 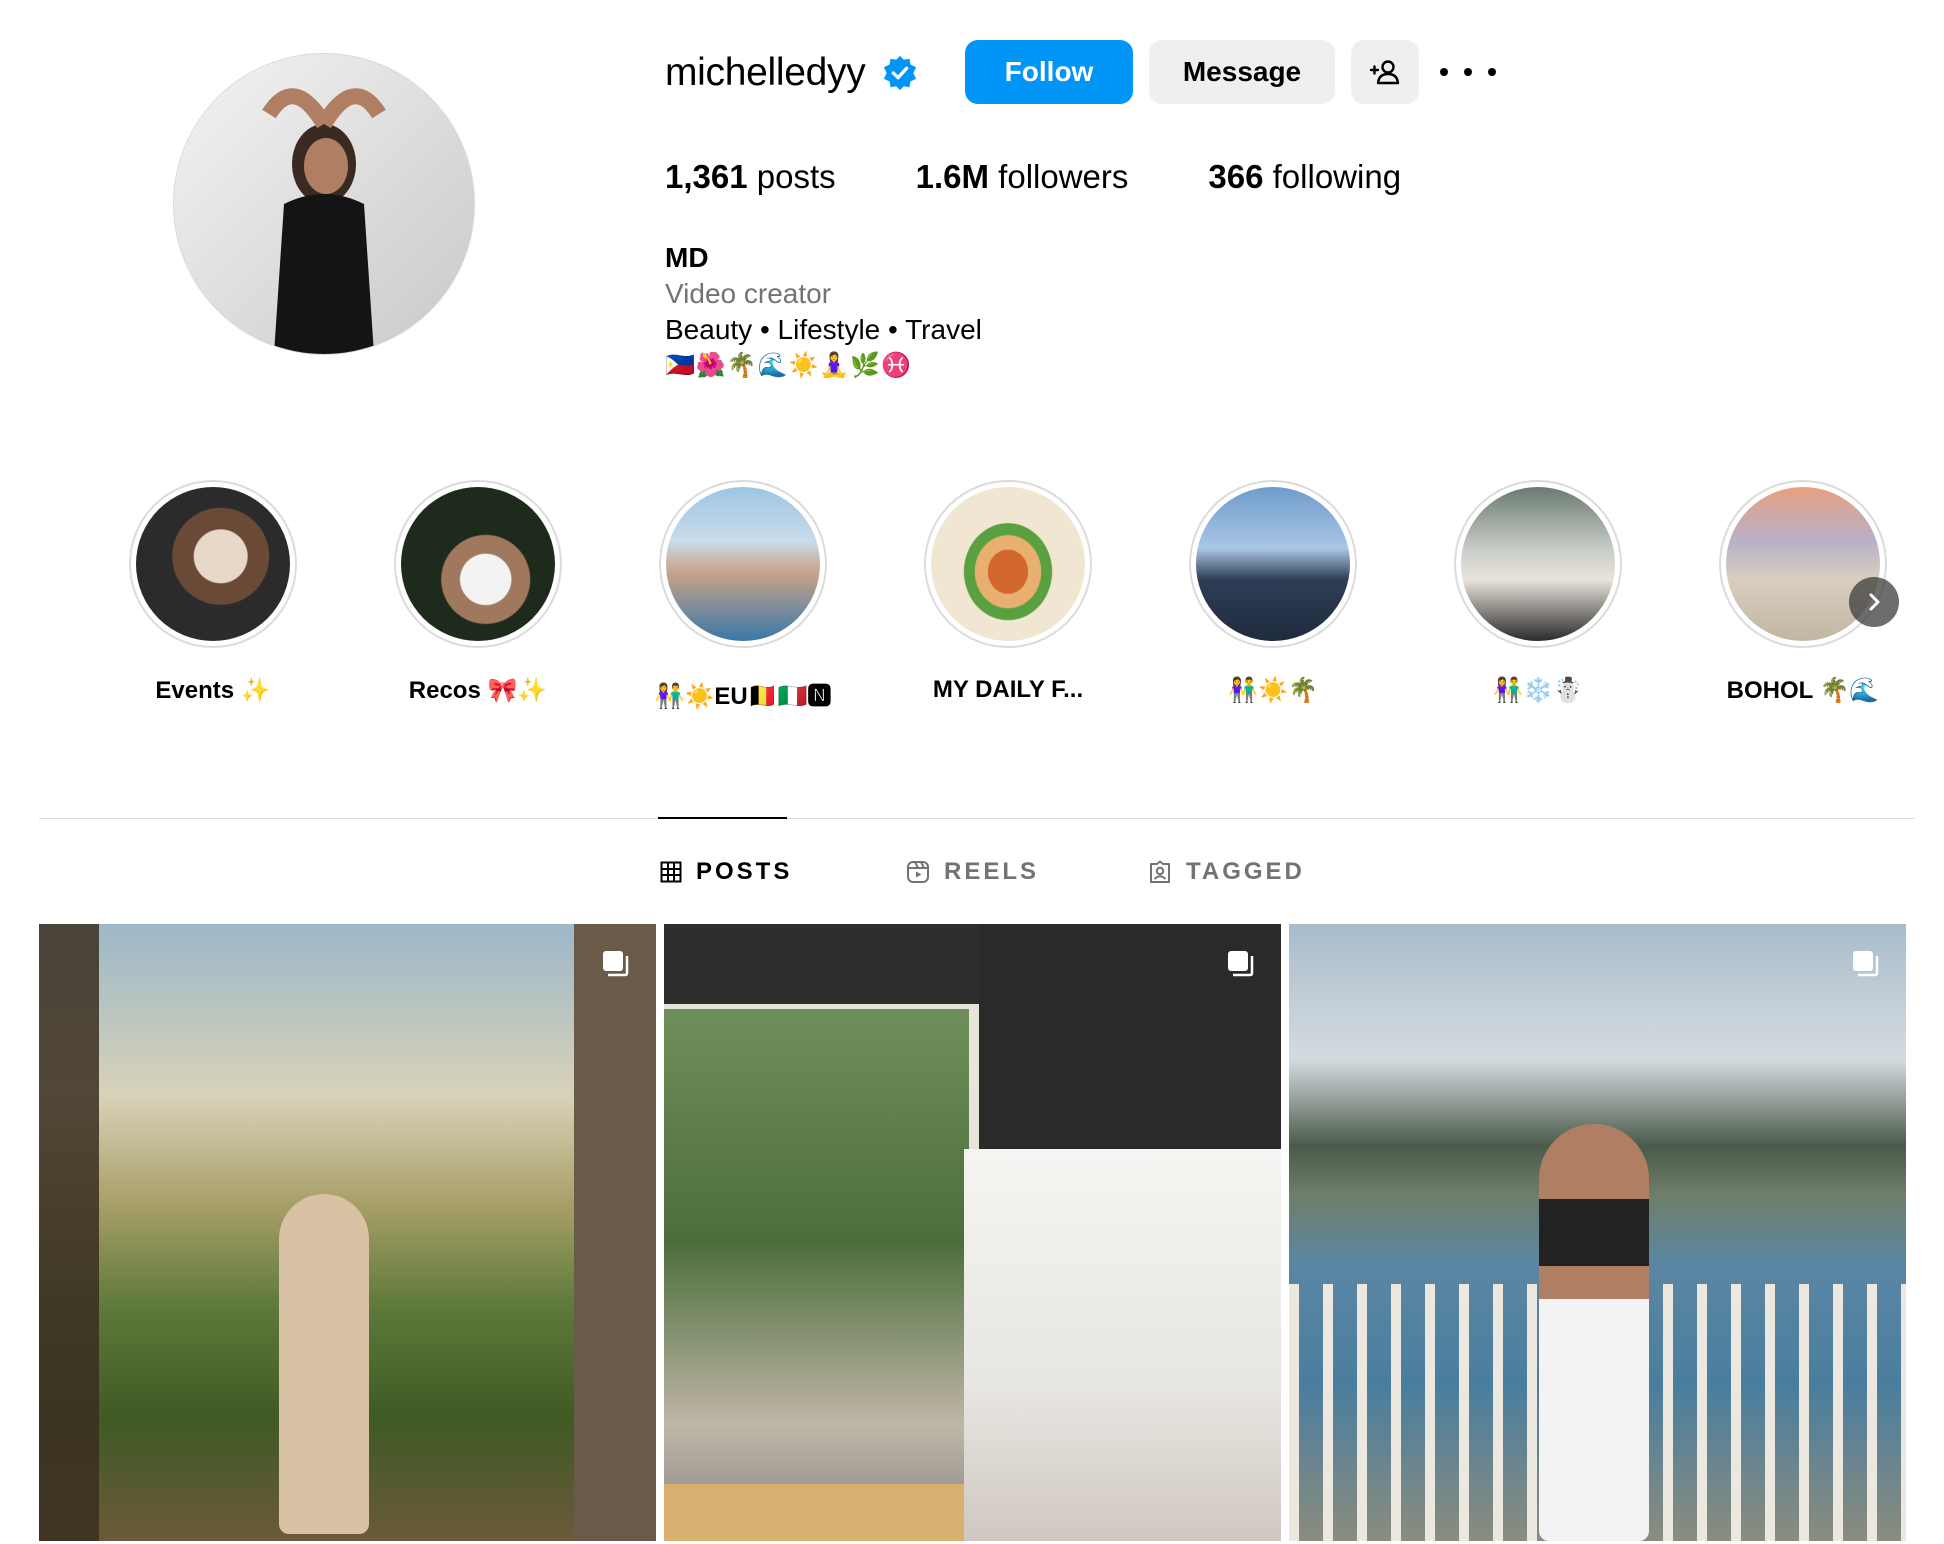 What do you see at coordinates (1468, 72) in the screenshot?
I see `more-options-icon` at bounding box center [1468, 72].